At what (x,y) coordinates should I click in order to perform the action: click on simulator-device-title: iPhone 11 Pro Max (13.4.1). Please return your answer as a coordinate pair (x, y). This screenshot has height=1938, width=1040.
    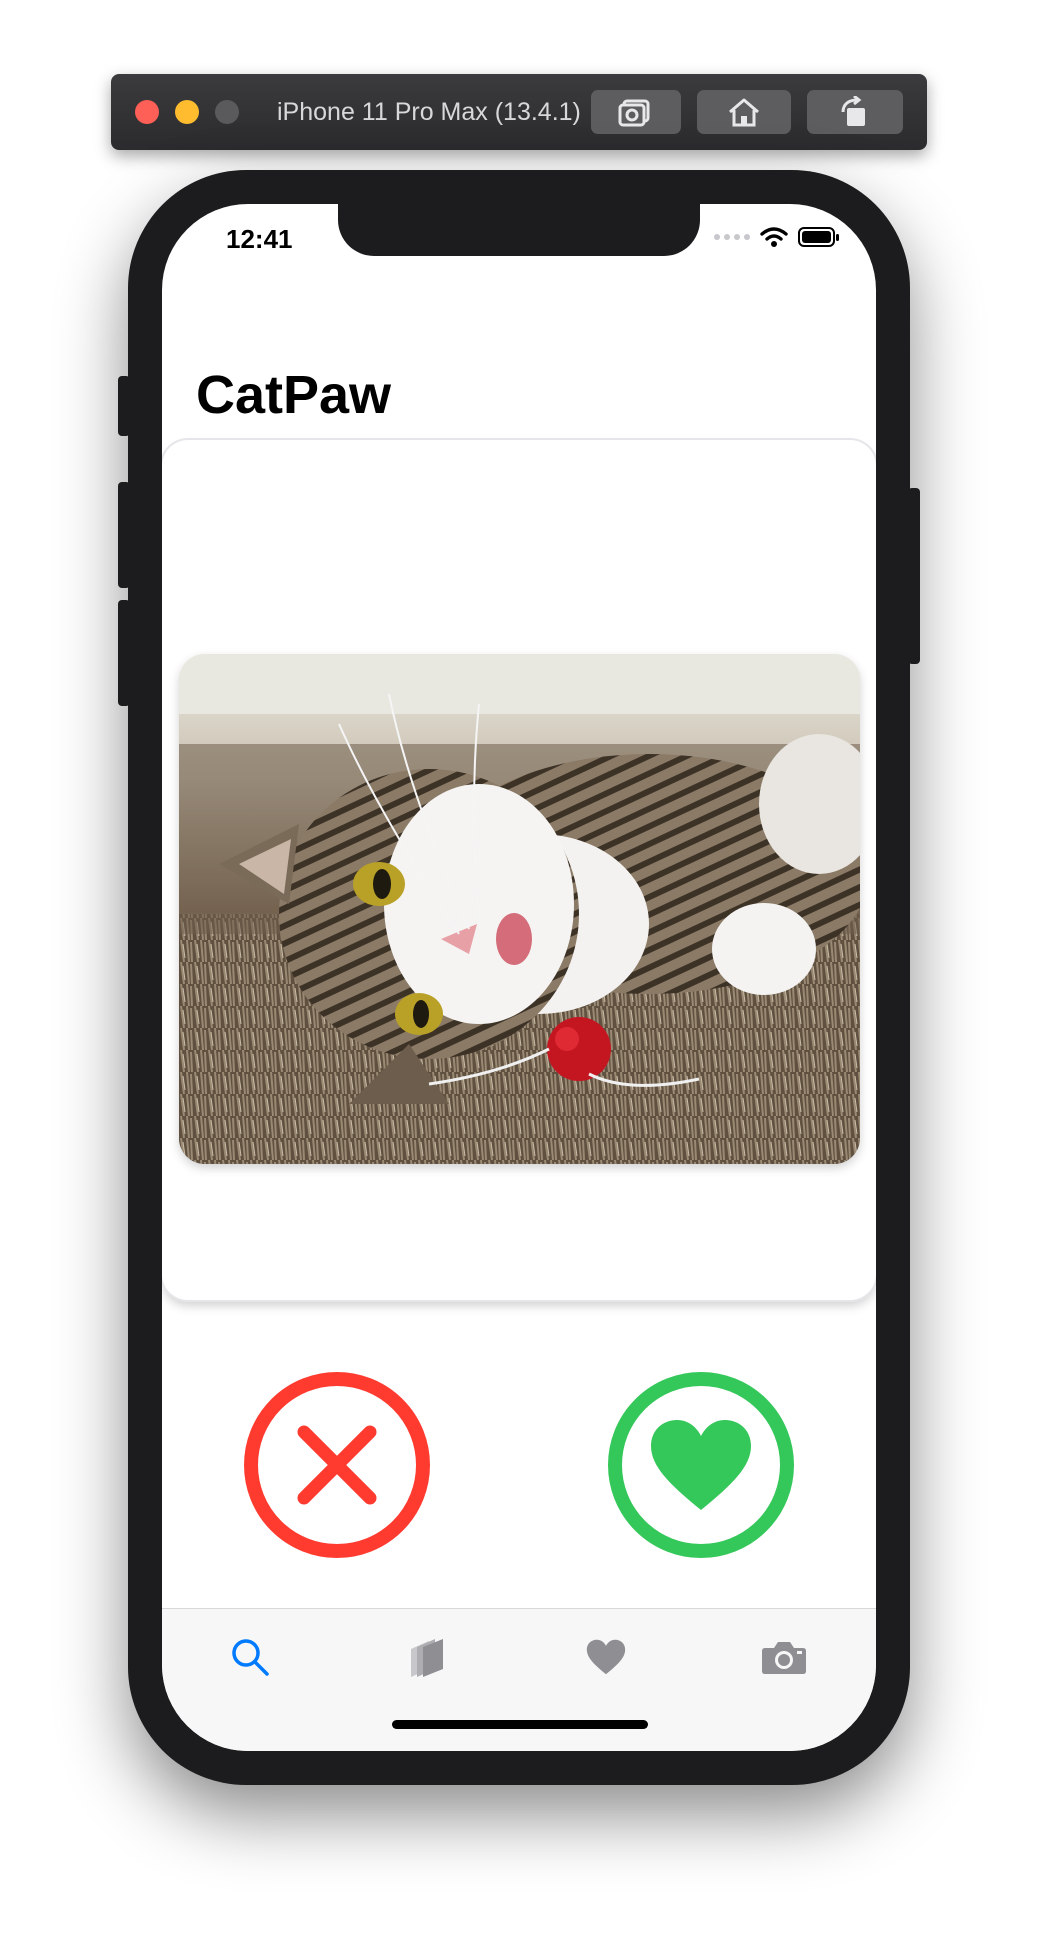
    Looking at the image, I should click on (429, 111).